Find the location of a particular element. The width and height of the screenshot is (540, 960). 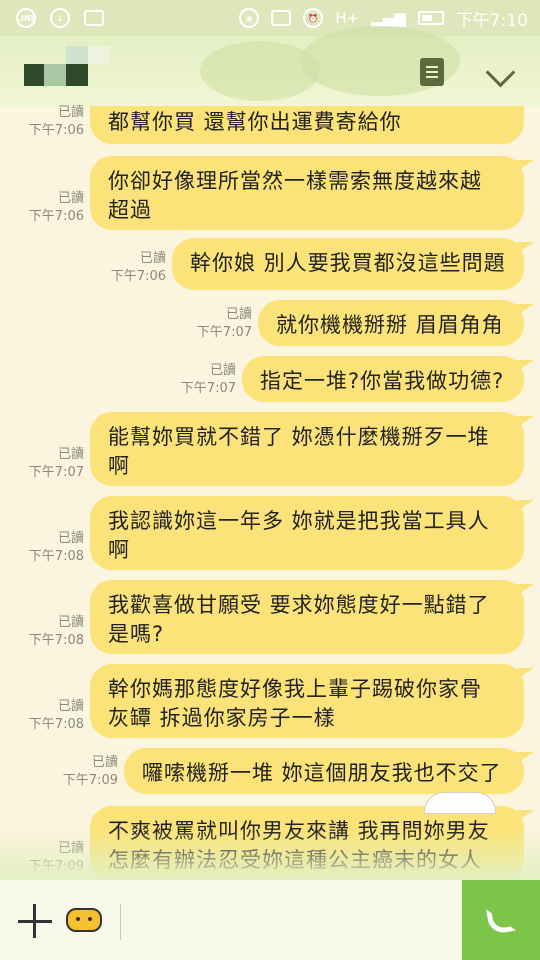

signal-icon: ▂▄▆ is located at coordinates (388, 18).